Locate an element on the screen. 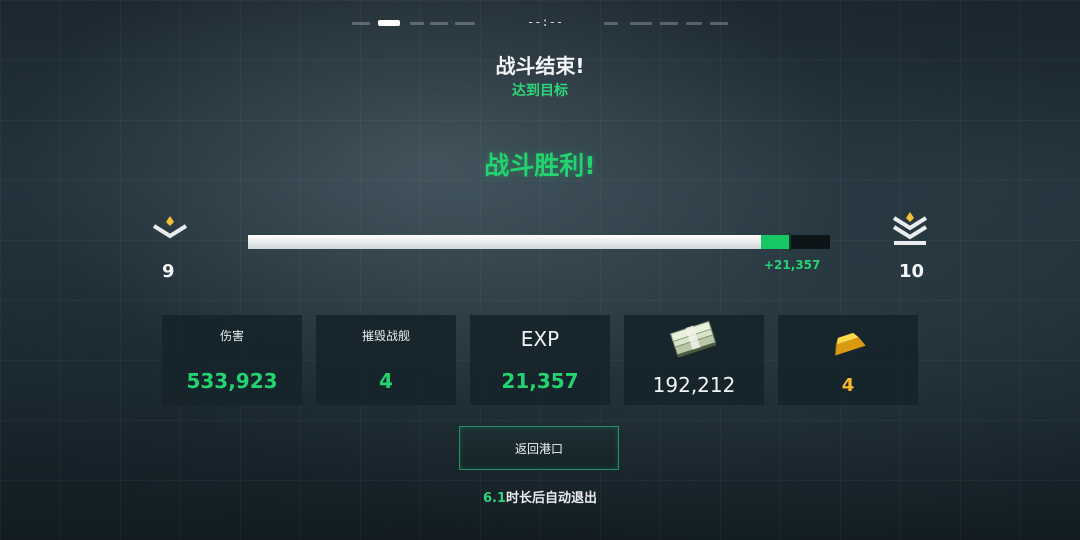 The image size is (1080, 540). victory-banner: 战斗胜利! is located at coordinates (540, 165).